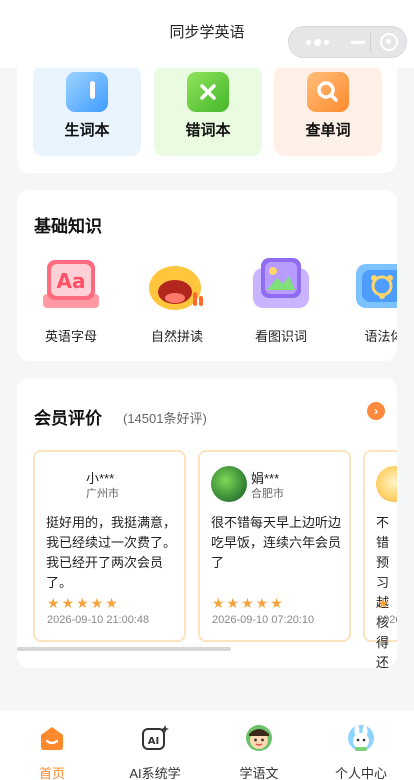  What do you see at coordinates (281, 286) in the screenshot?
I see `picture-words-icon` at bounding box center [281, 286].